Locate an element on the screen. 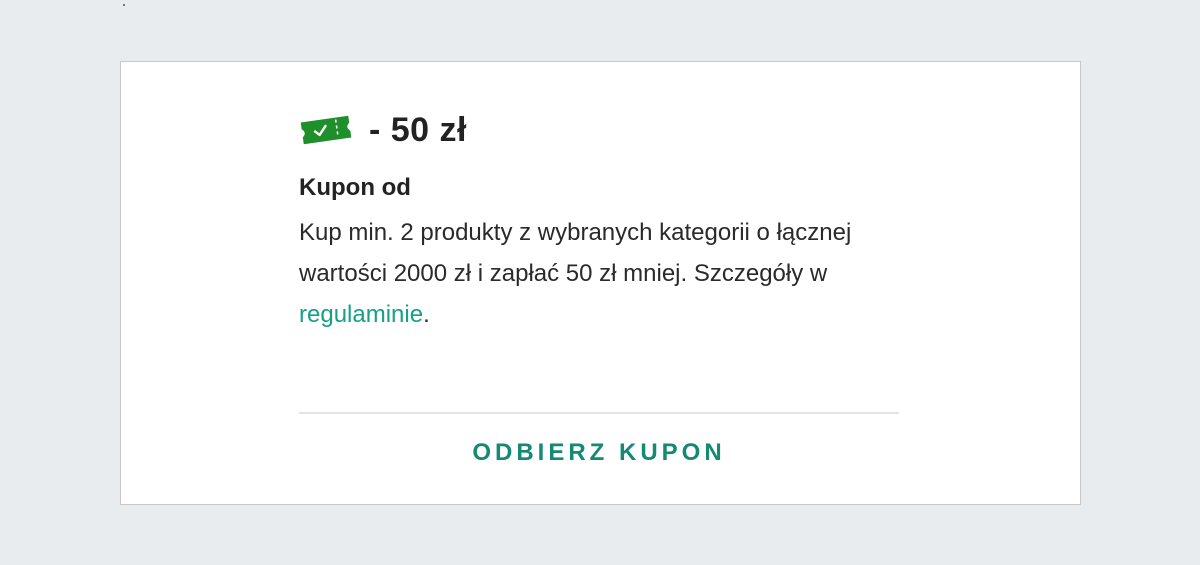 The image size is (1200, 565). ticket-check-icon is located at coordinates (326, 130).